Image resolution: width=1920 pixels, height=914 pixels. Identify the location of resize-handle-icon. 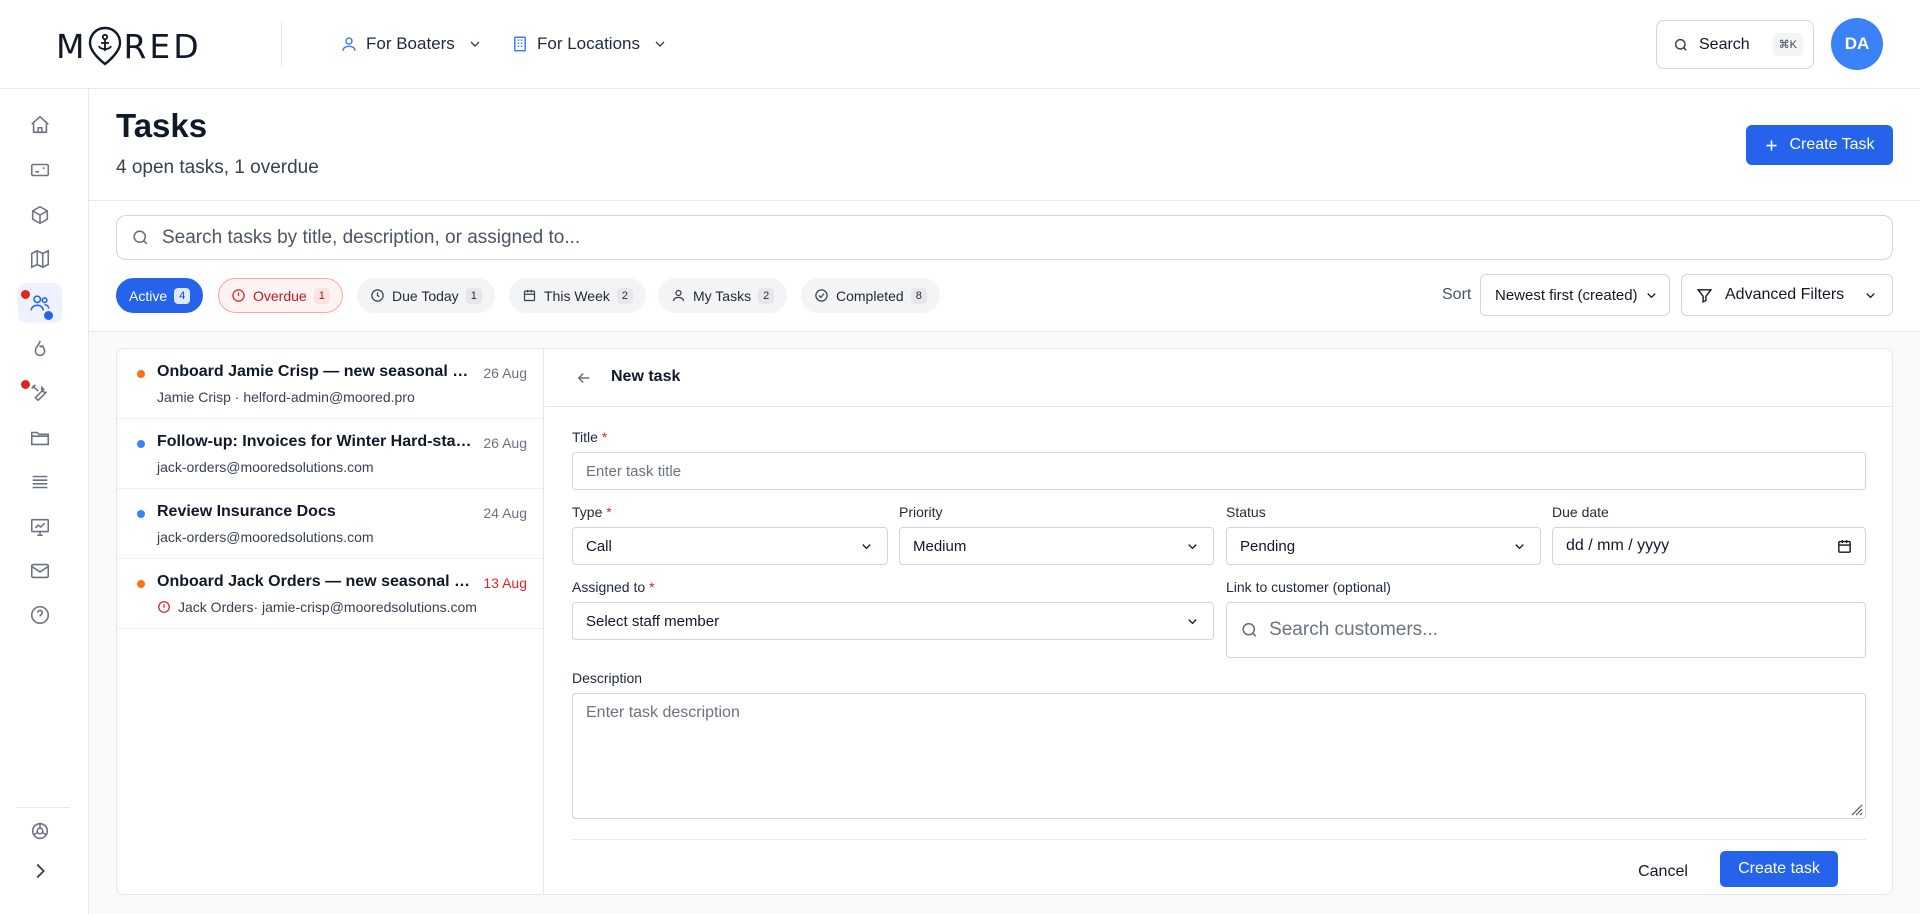
(1856, 809).